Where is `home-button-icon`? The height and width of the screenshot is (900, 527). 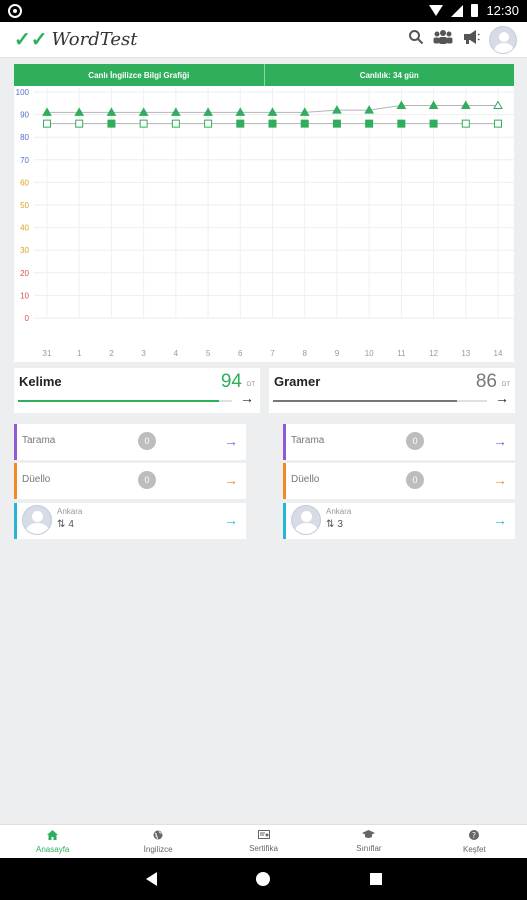 home-button-icon is located at coordinates (263, 879).